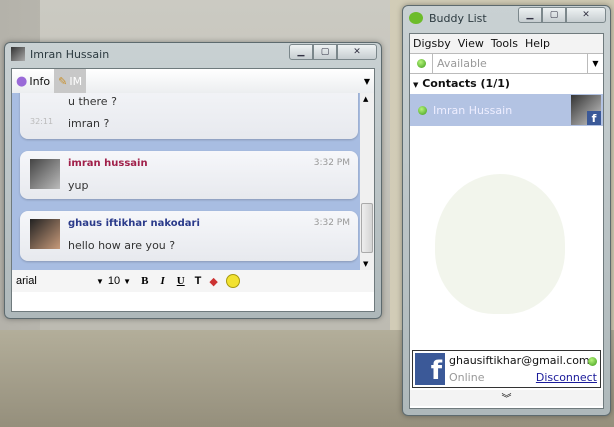  What do you see at coordinates (506, 110) in the screenshot?
I see `contact-row: Imran Hussain f` at bounding box center [506, 110].